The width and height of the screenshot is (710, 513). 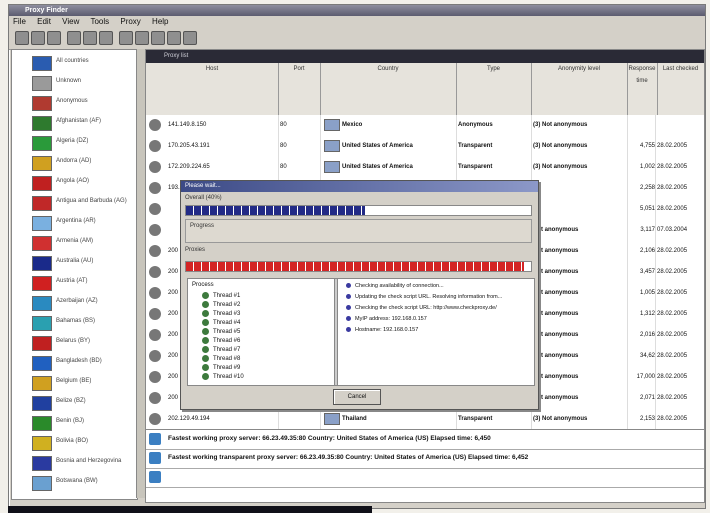 What do you see at coordinates (74, 323) in the screenshot?
I see `sidebar-item: Bahamas (BS)` at bounding box center [74, 323].